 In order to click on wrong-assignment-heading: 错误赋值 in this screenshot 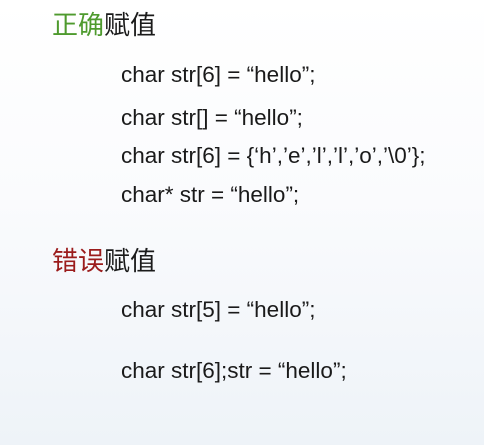, I will do `click(104, 261)`.